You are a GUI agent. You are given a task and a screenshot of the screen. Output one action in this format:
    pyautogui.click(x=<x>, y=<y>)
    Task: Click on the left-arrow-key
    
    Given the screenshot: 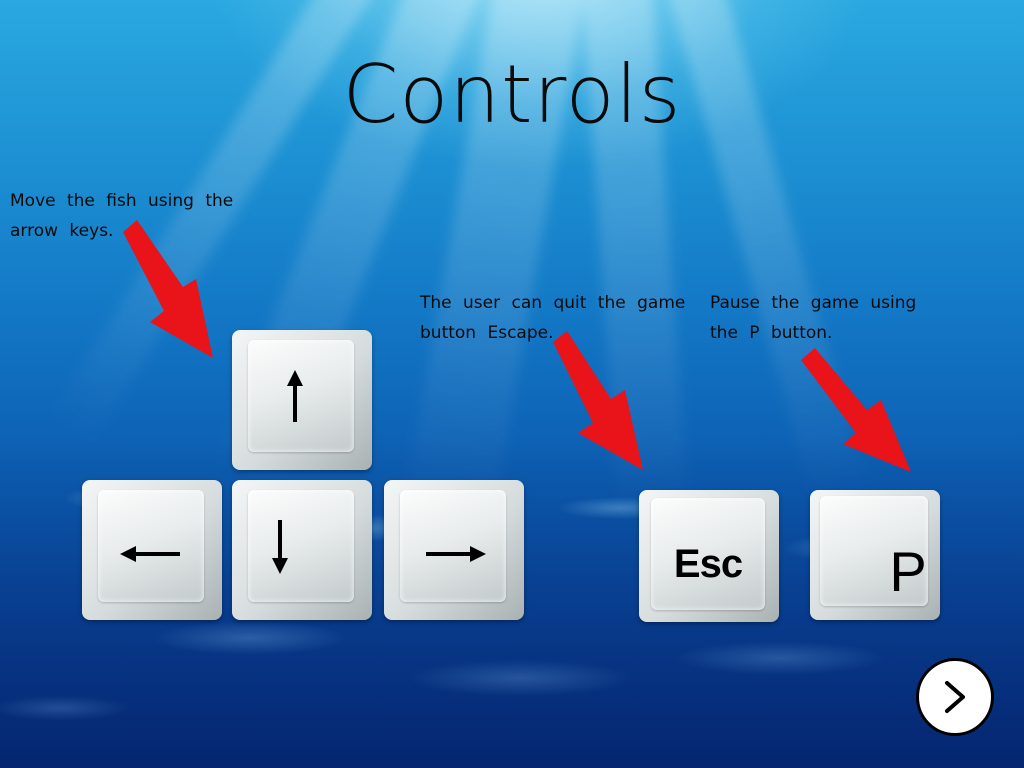 What is the action you would take?
    pyautogui.click(x=152, y=550)
    